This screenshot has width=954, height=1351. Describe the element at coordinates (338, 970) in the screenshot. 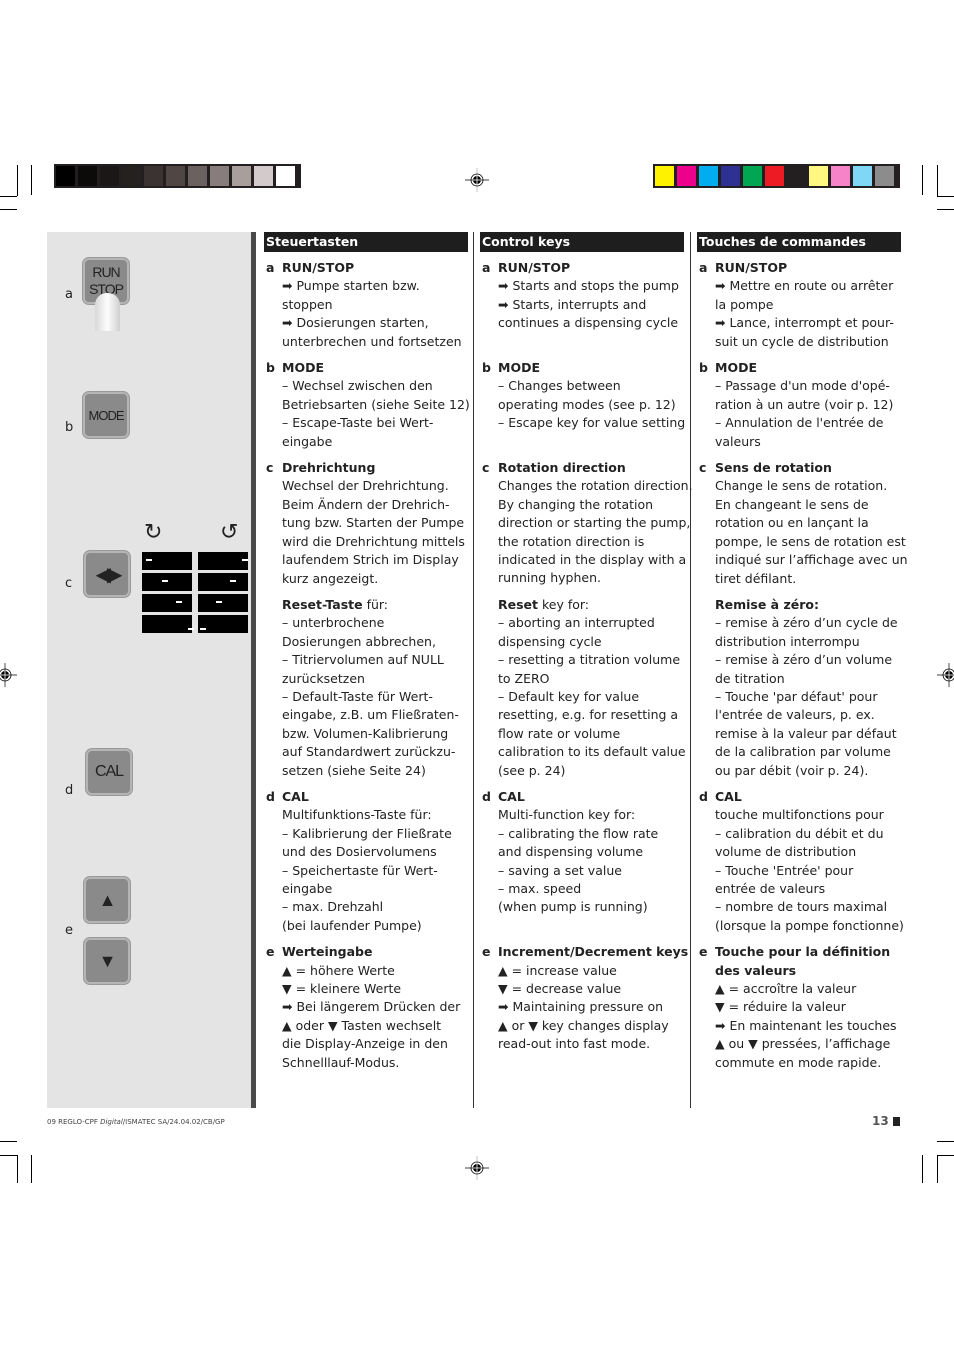

I see `section-line: ▲ = höhere Werte` at that location.